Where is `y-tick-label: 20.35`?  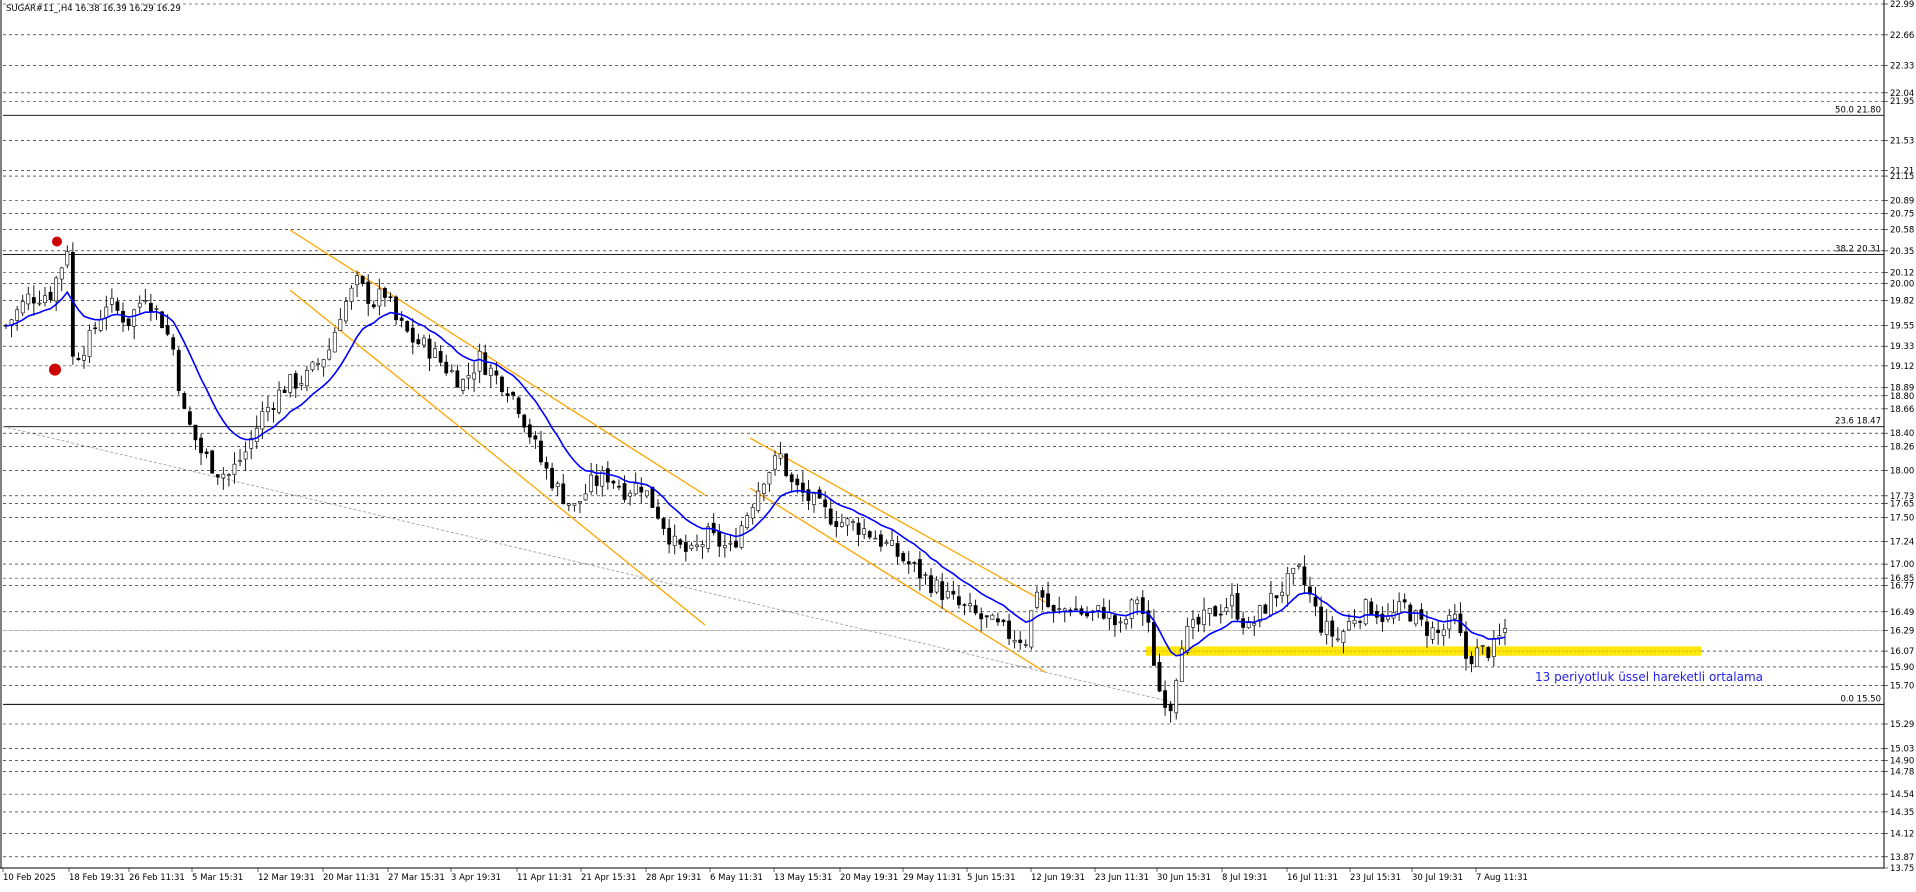 y-tick-label: 20.35 is located at coordinates (1902, 252).